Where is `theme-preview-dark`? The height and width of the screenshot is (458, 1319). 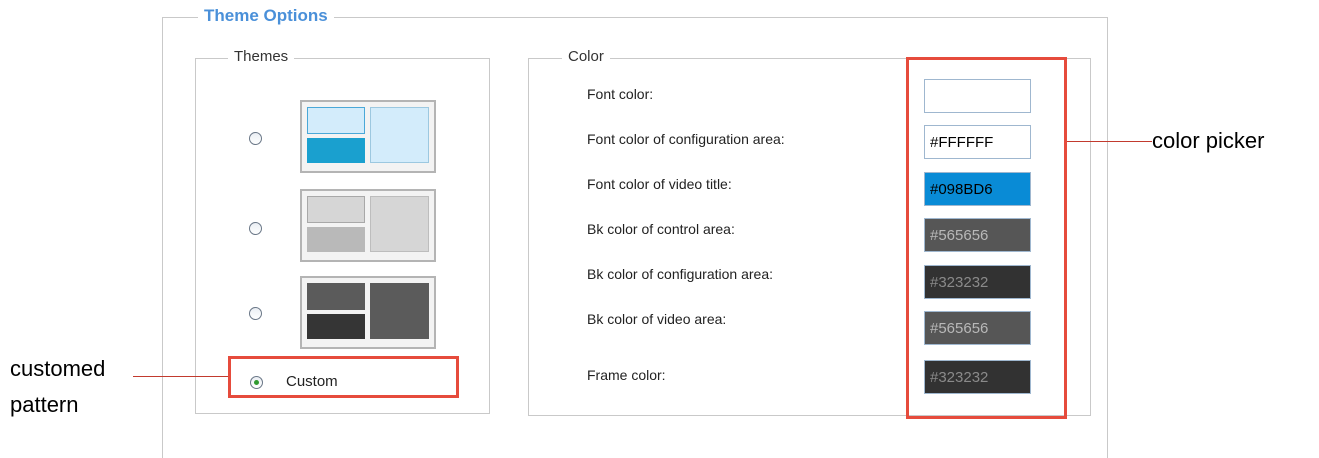
theme-preview-dark is located at coordinates (368, 312).